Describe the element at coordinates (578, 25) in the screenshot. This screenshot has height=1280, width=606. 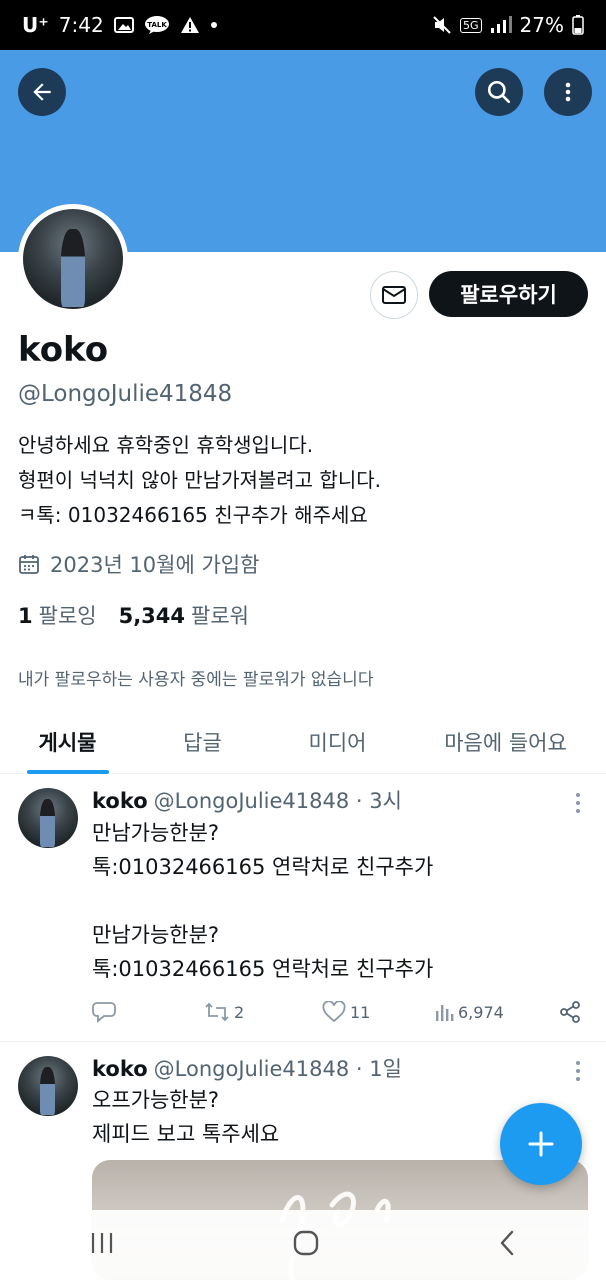
I see `battery-icon` at that location.